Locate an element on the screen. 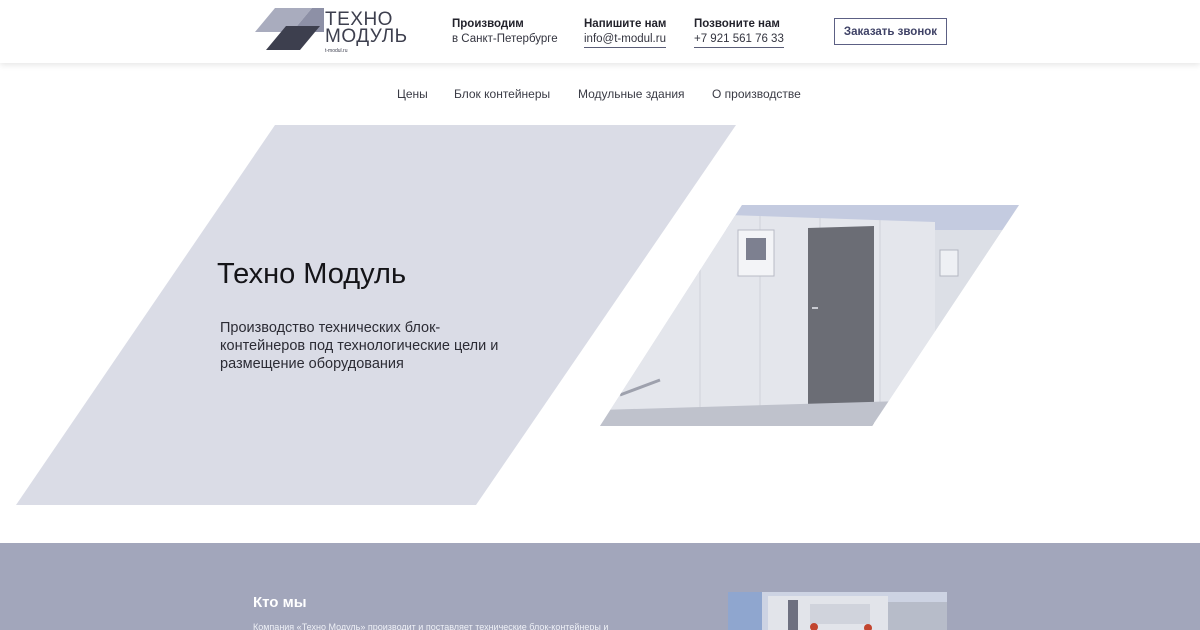 Image resolution: width=1200 pixels, height=630 pixels. callback-button: Заказать звонок is located at coordinates (890, 31).